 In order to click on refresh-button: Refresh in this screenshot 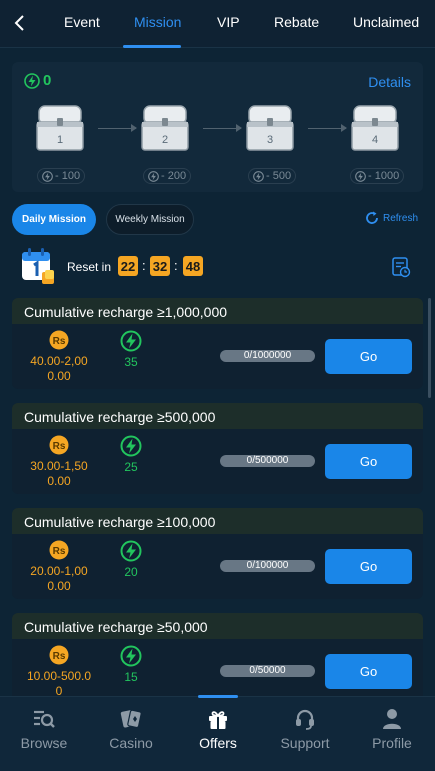, I will do `click(391, 218)`.